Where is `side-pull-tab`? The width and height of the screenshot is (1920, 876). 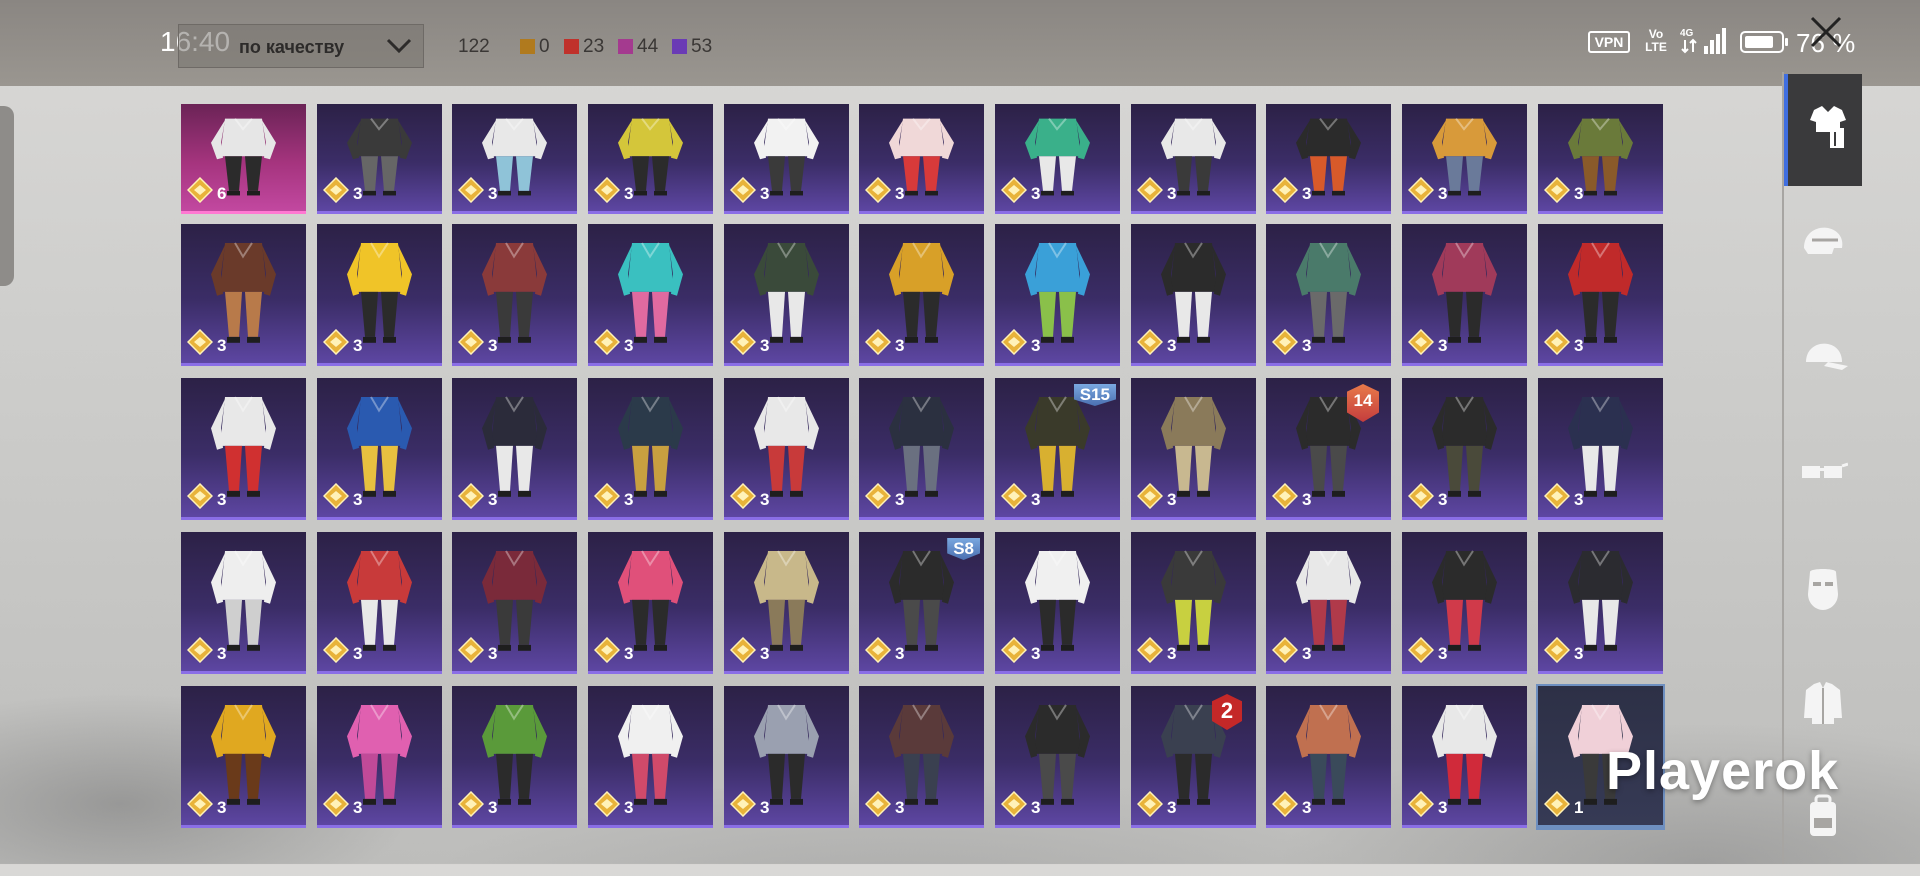
side-pull-tab is located at coordinates (7, 196).